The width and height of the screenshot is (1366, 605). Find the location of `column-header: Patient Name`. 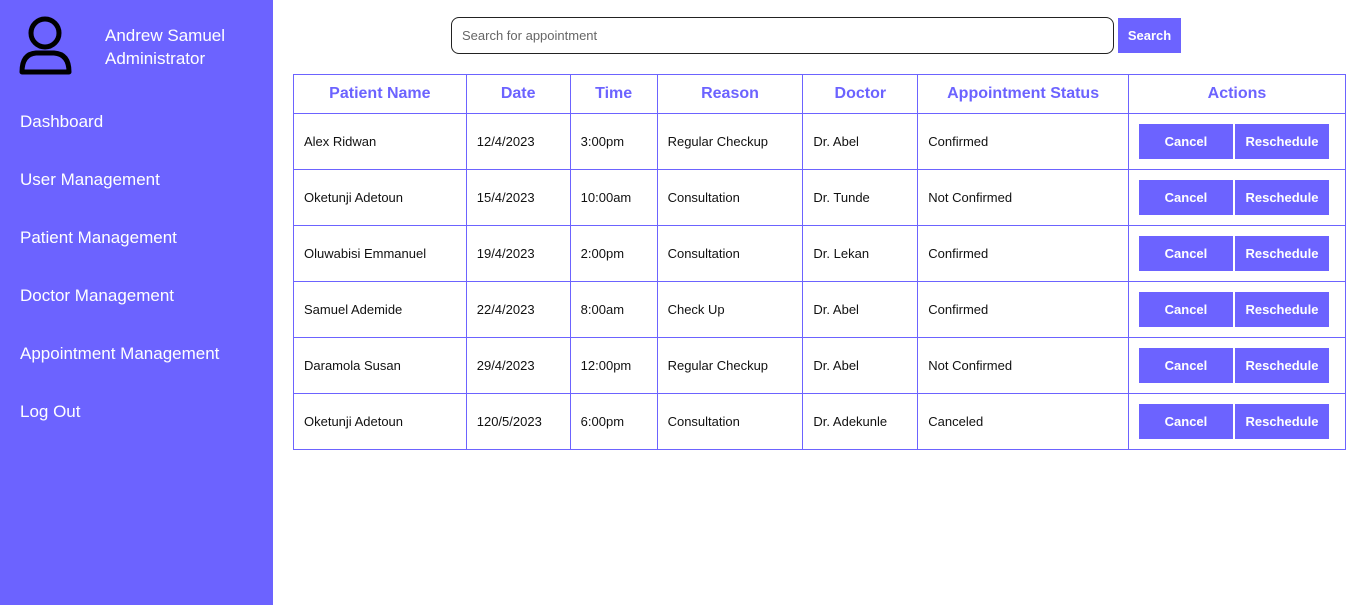

column-header: Patient Name is located at coordinates (380, 94).